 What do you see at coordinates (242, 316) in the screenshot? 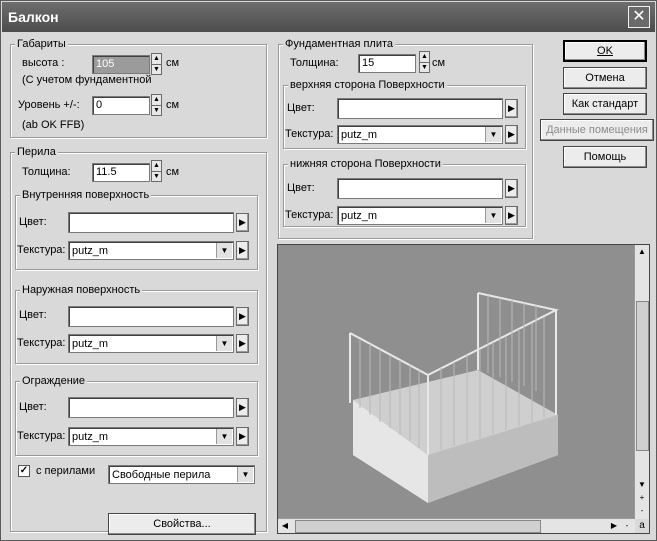
I see `outer-color-arrow-icon: ▶` at bounding box center [242, 316].